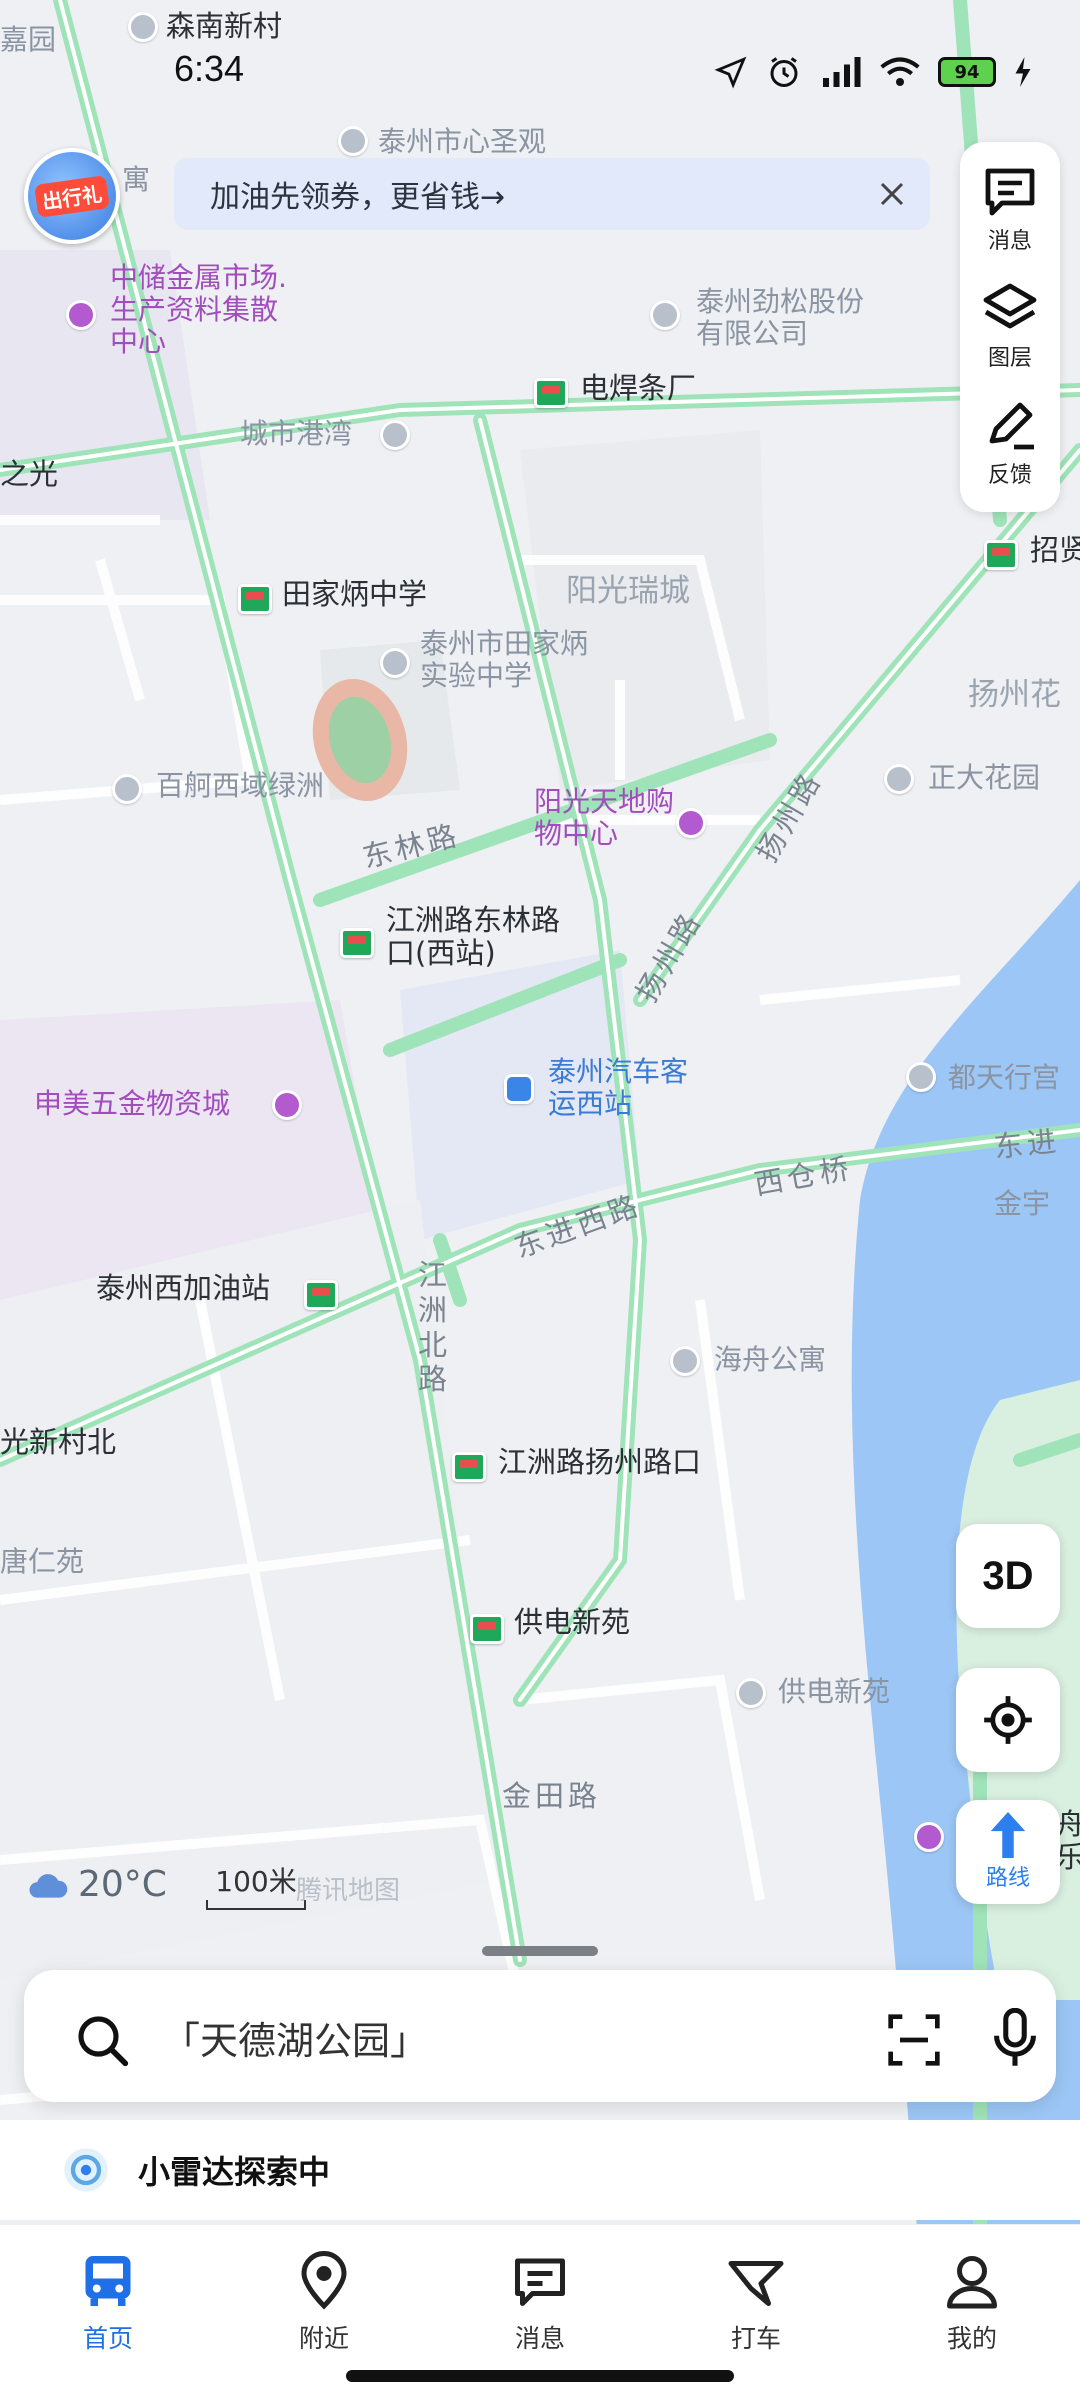 This screenshot has width=1080, height=2400. What do you see at coordinates (842, 72) in the screenshot?
I see `signal-icon` at bounding box center [842, 72].